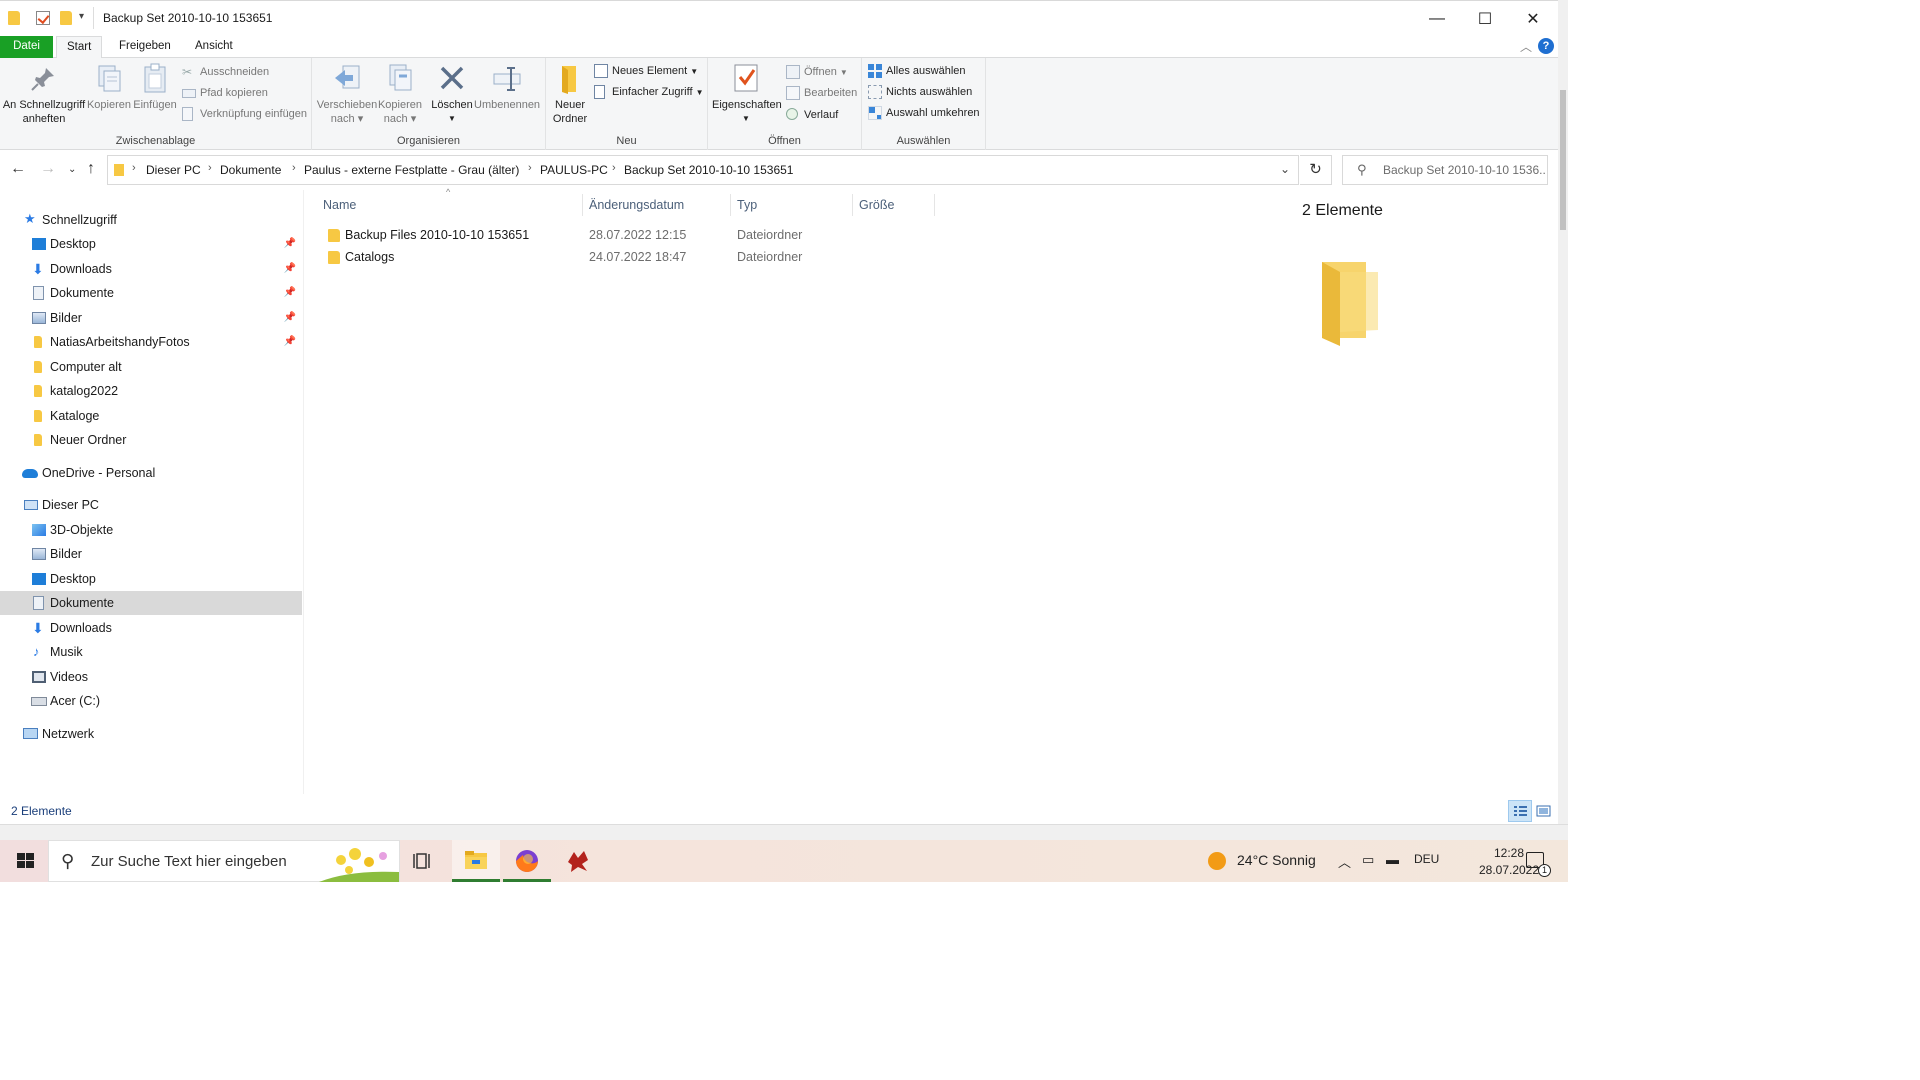 Image resolution: width=1920 pixels, height=1080 pixels. What do you see at coordinates (151, 628) in the screenshot?
I see `nav-pc-downloads: ⬇ Downloads` at bounding box center [151, 628].